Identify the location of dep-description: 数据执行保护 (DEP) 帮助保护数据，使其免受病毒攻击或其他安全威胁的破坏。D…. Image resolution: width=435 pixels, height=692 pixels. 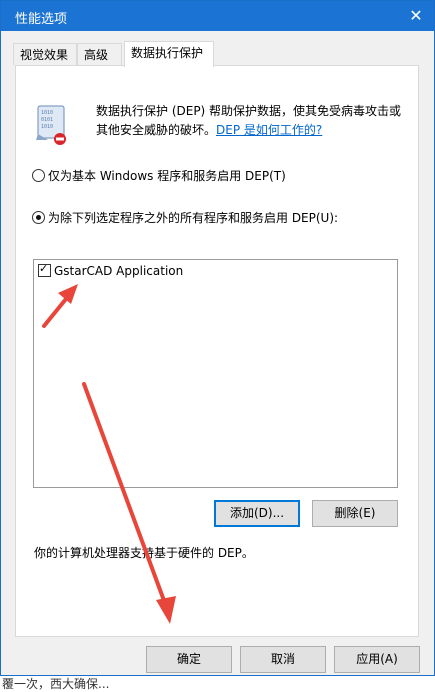
(251, 121).